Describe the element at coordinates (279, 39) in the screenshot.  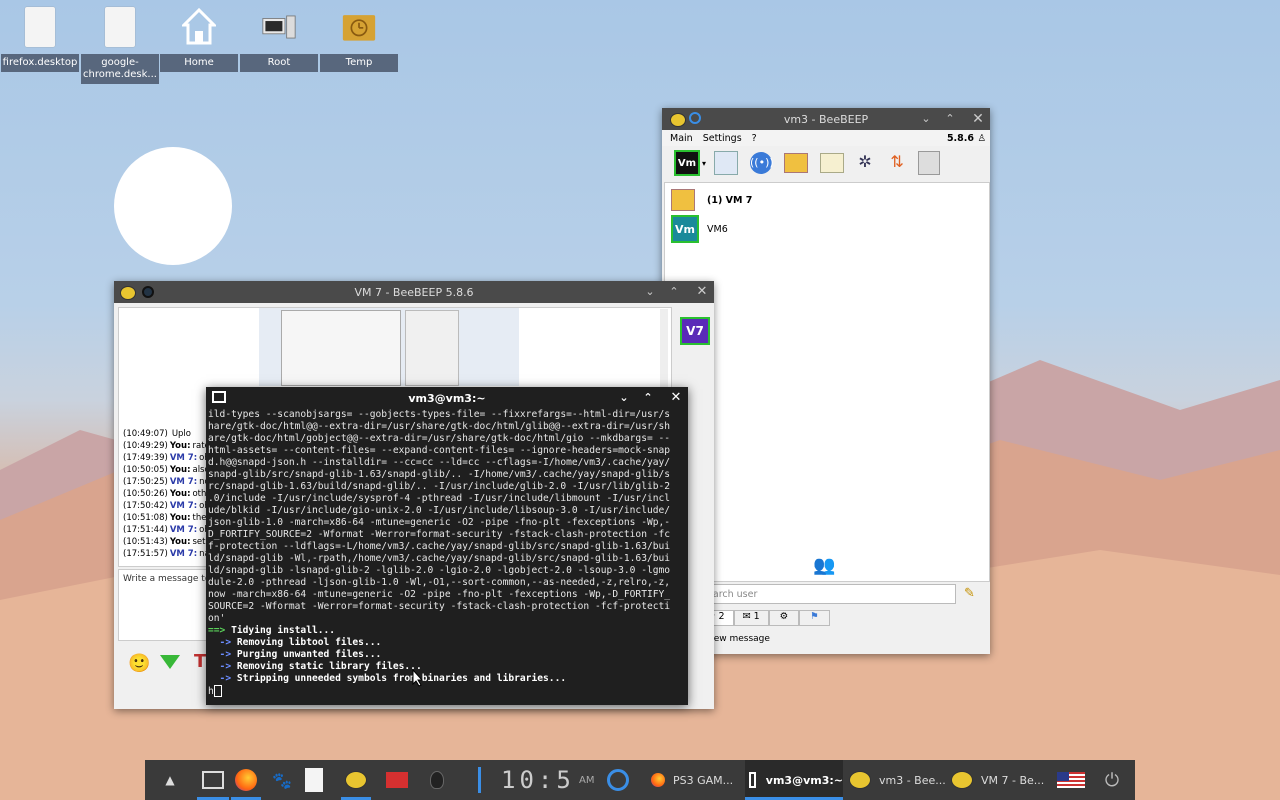
I see `desktop-icon-root: Root` at that location.